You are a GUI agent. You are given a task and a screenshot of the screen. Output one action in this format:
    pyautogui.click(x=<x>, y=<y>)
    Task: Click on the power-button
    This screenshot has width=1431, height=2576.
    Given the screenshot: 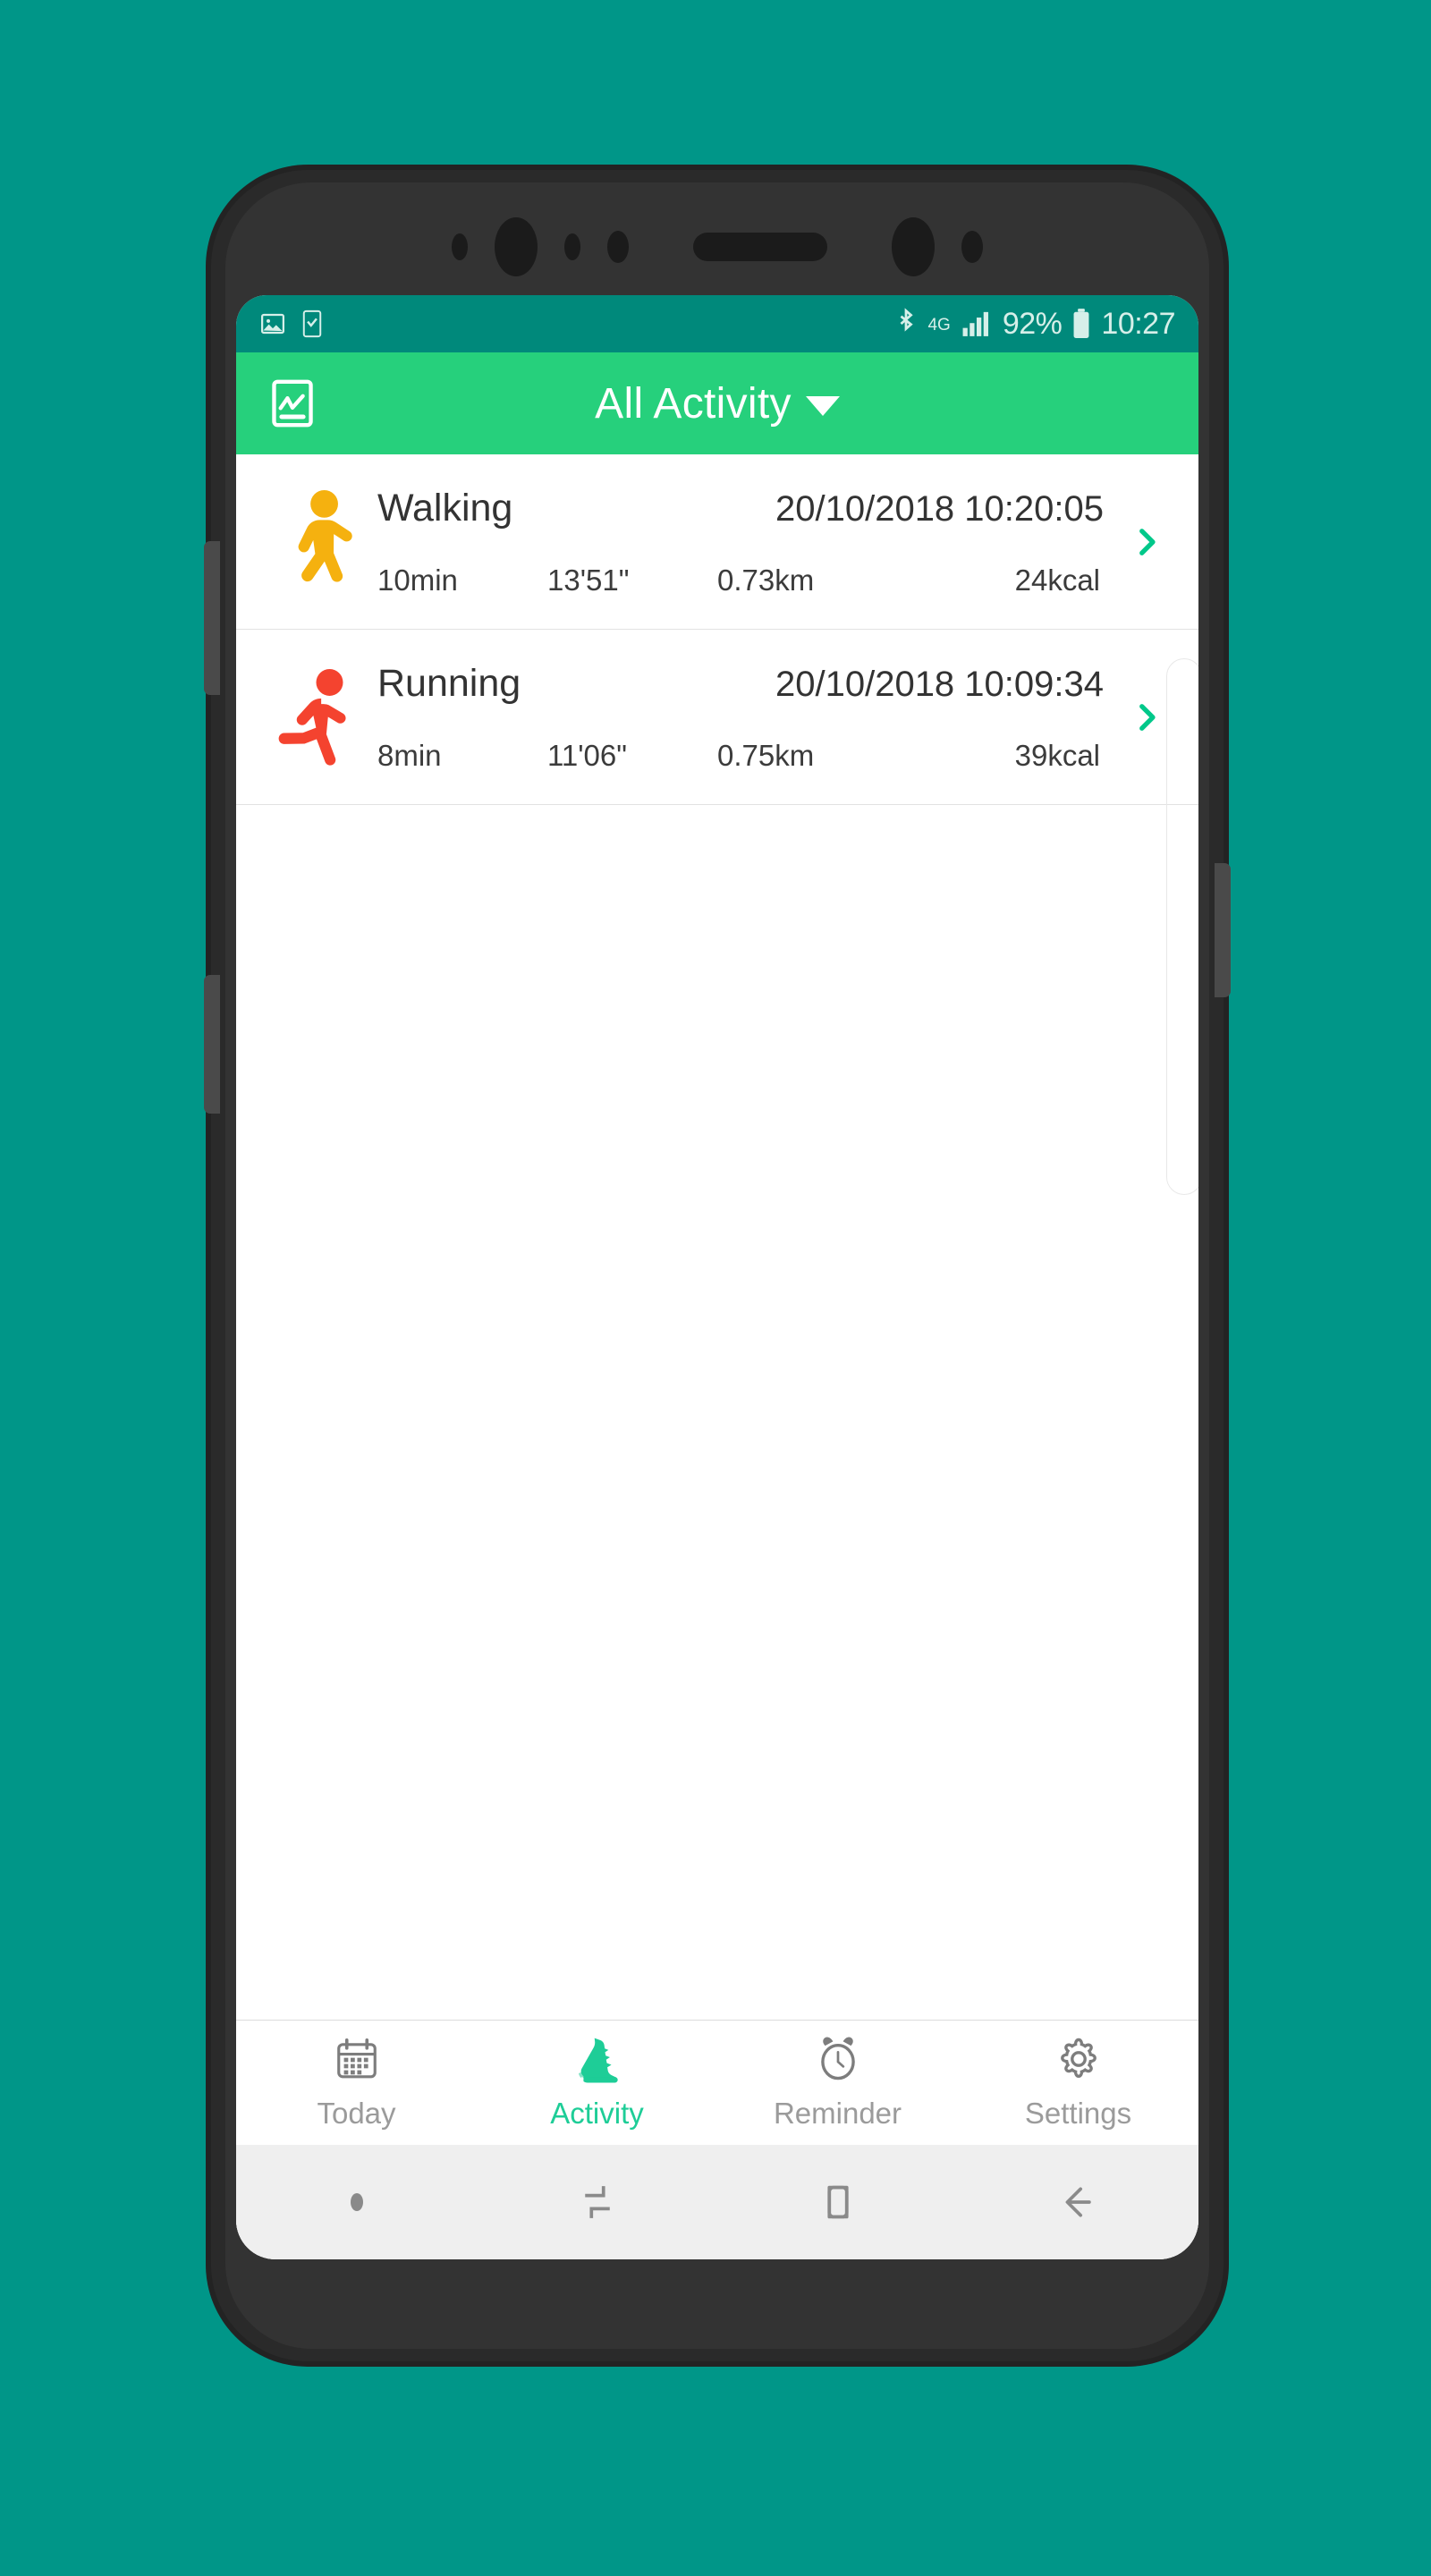 What is the action you would take?
    pyautogui.click(x=1223, y=930)
    